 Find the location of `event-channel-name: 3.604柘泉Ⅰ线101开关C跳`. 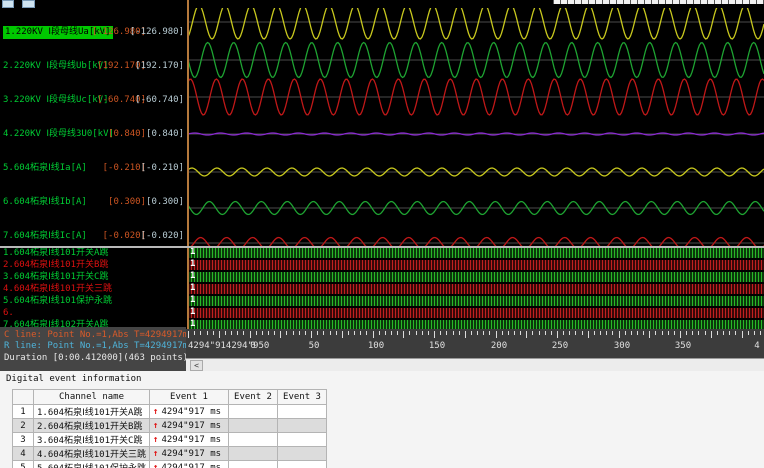

event-channel-name: 3.604柘泉Ⅰ线101开关C跳 is located at coordinates (91, 439).